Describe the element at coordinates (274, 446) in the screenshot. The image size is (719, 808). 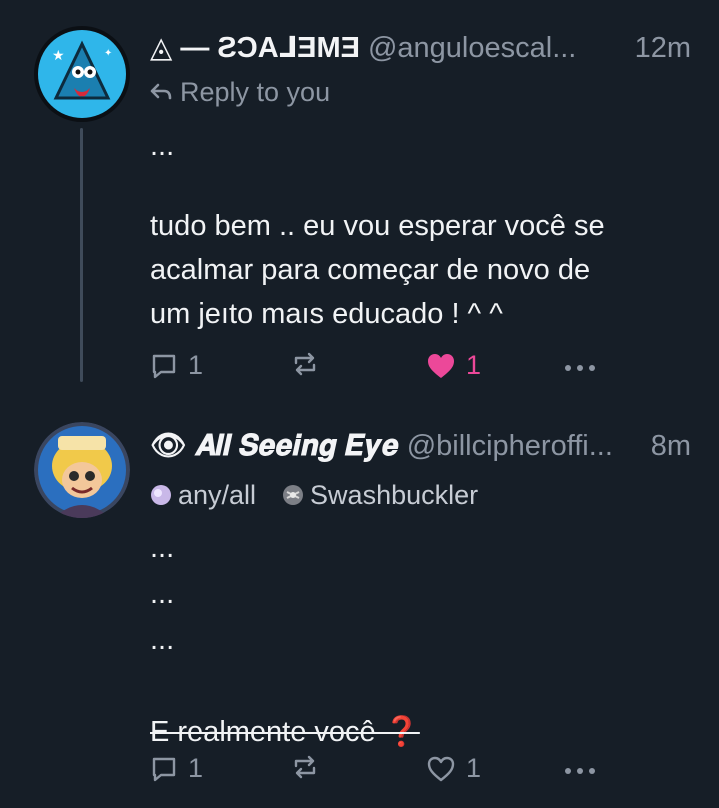
I see `display-name: 👁 𝑨𝒍𝒍 𝑺𝒆𝒆𝒊𝒏𝒈 𝑬𝒚𝒆` at that location.